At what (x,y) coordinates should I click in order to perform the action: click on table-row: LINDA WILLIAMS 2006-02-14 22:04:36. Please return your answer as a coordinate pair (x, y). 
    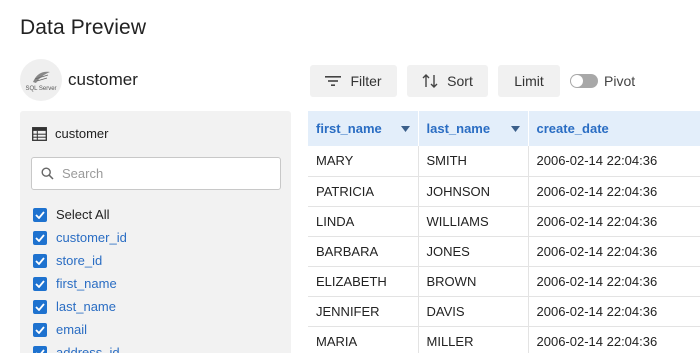
    Looking at the image, I should click on (504, 221).